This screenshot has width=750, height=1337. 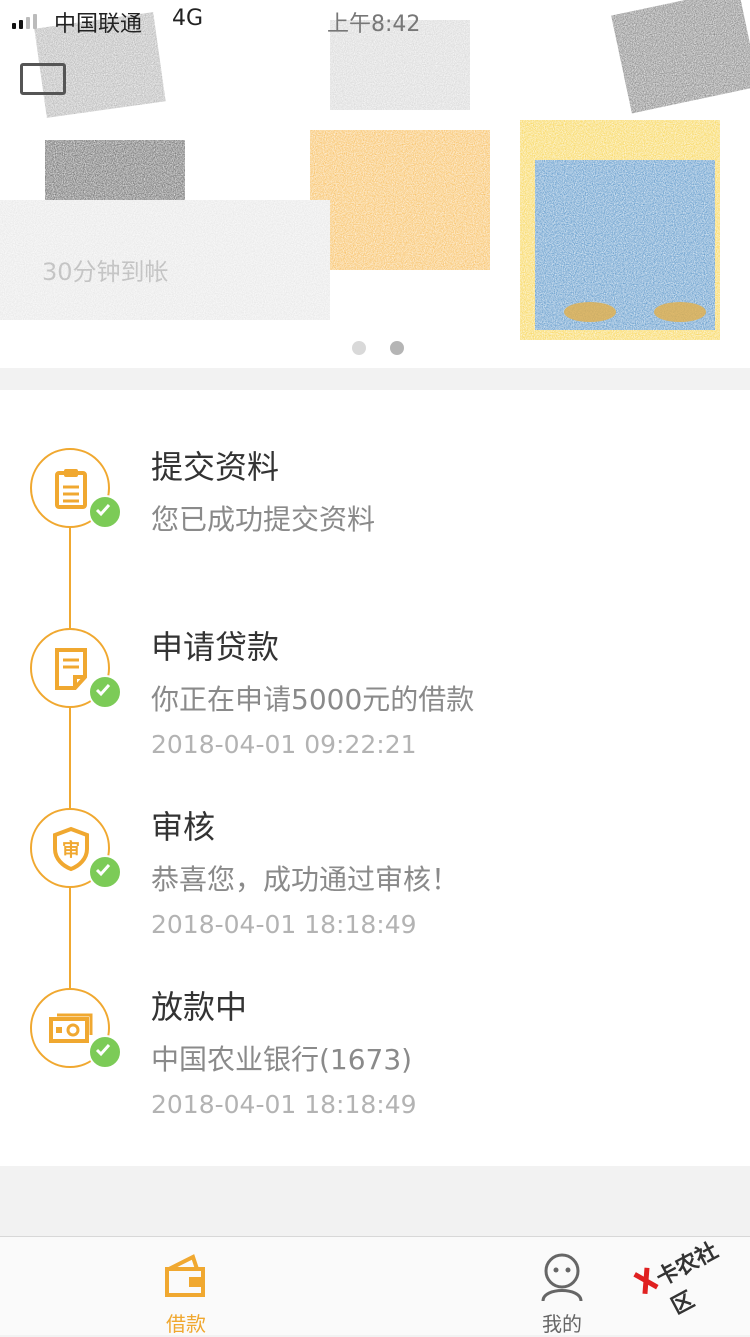 What do you see at coordinates (562, 1277) in the screenshot?
I see `user-icon` at bounding box center [562, 1277].